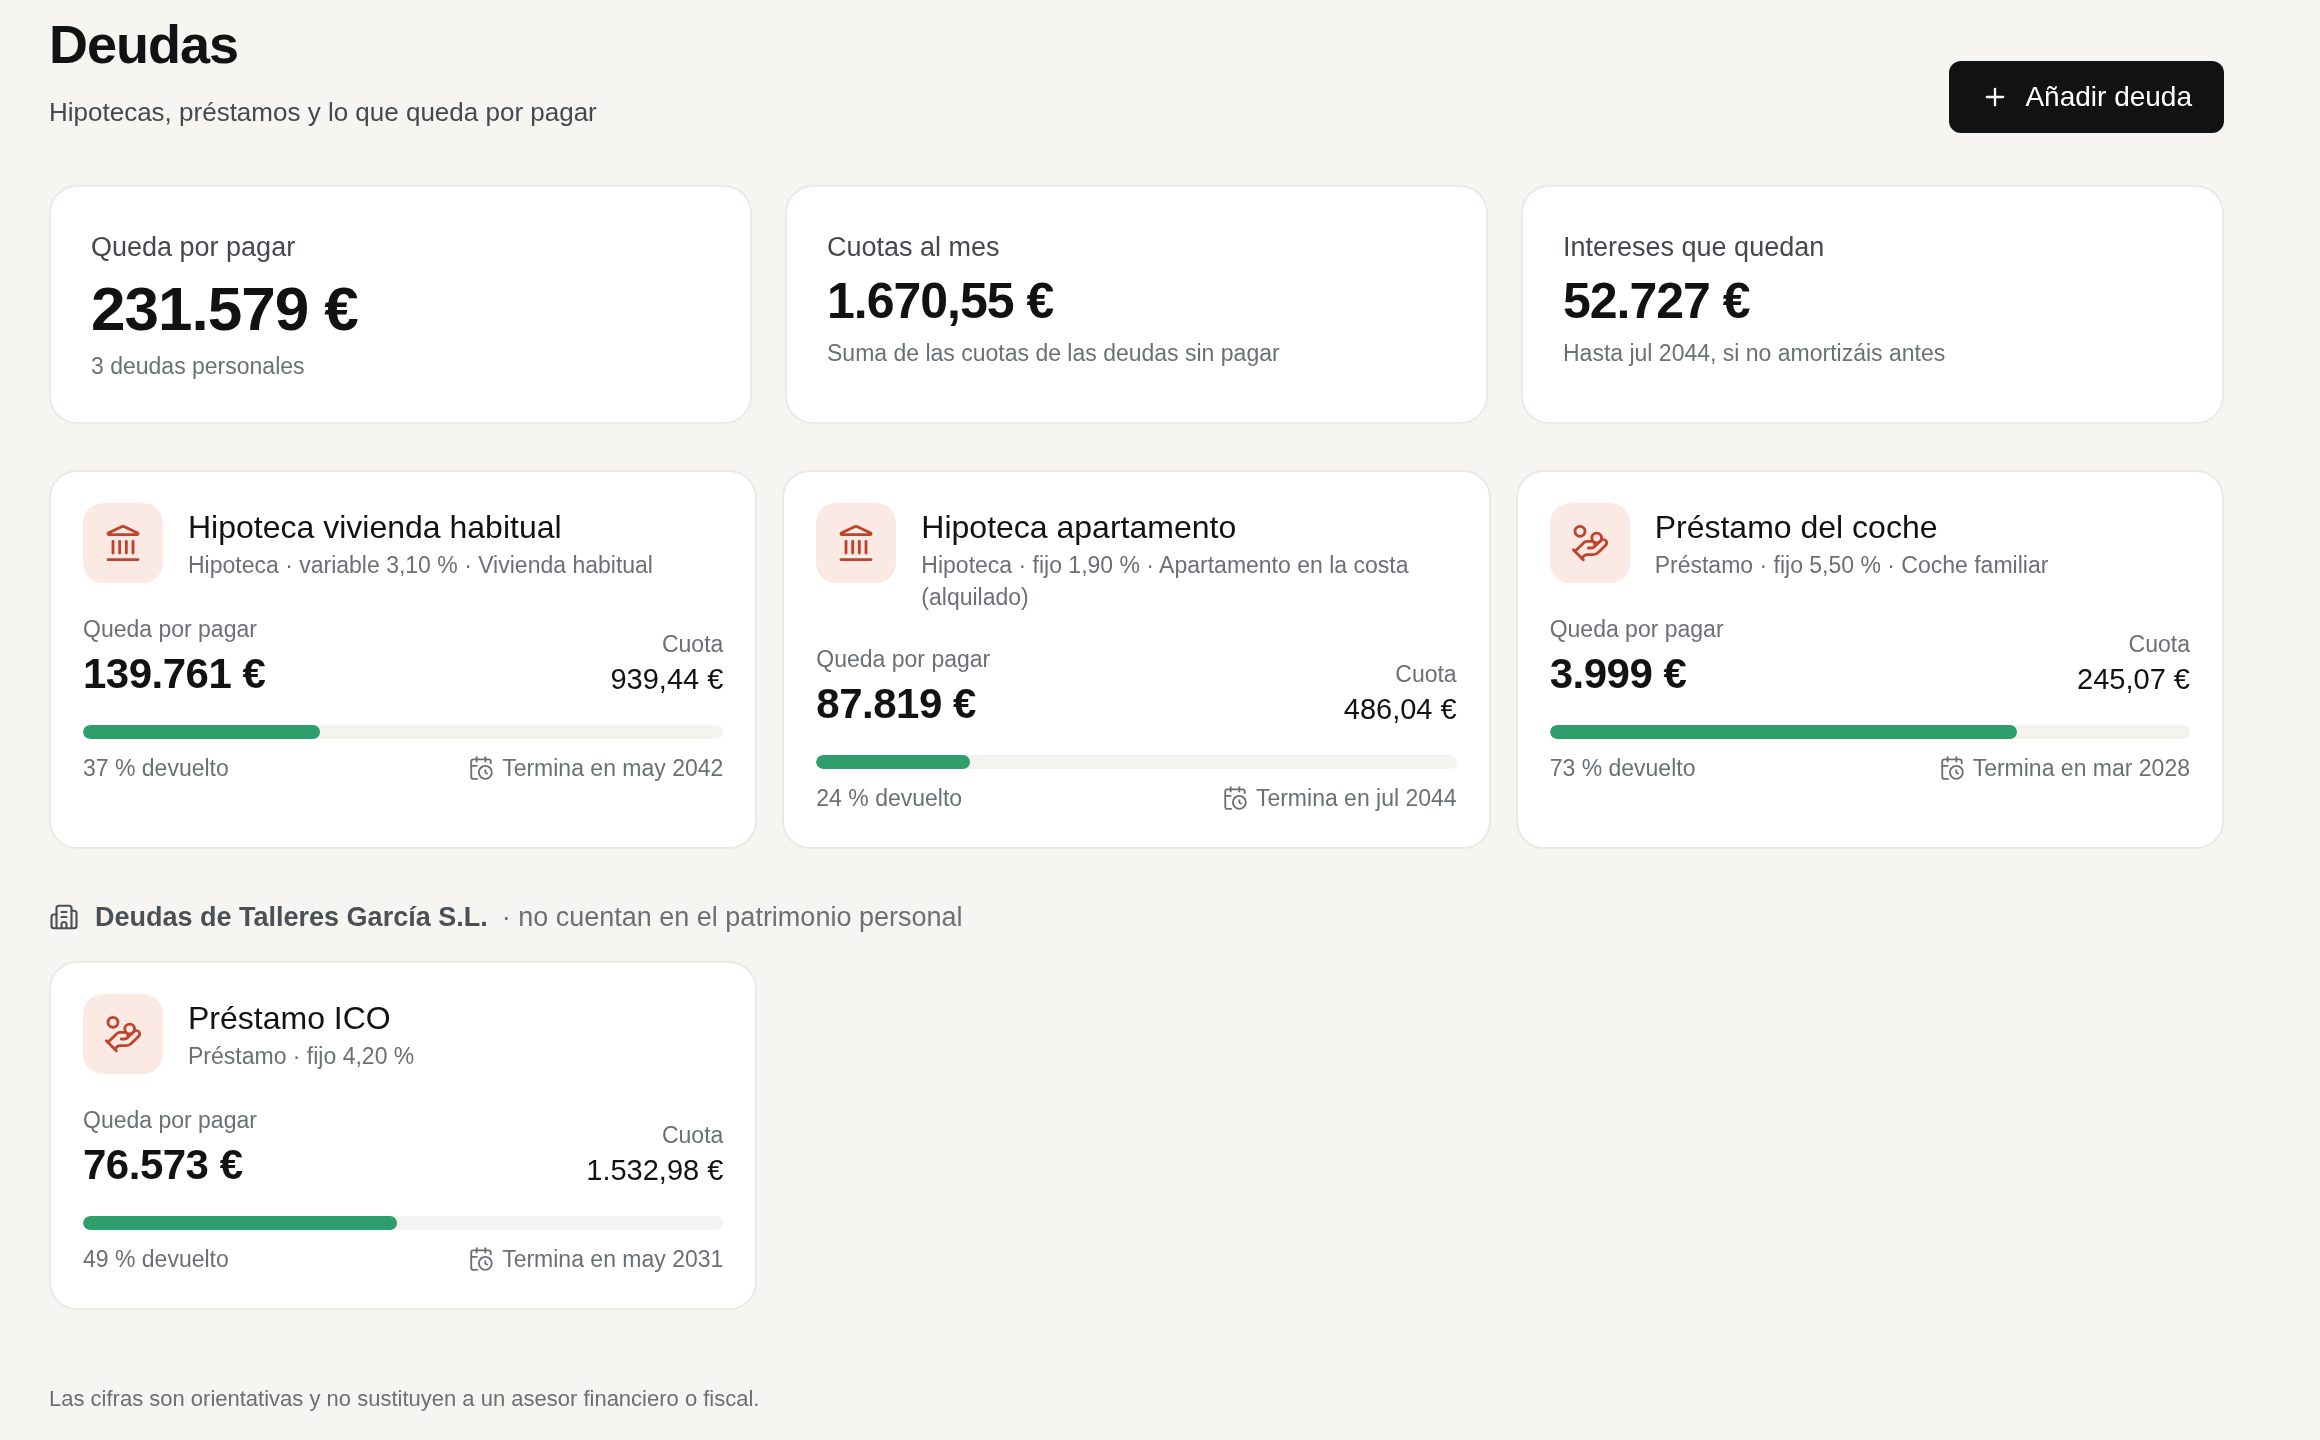  What do you see at coordinates (1165, 582) in the screenshot?
I see `debt-details: Hipoteca · fijo 1,90 % · Apartamento en la costa (alquilado)` at bounding box center [1165, 582].